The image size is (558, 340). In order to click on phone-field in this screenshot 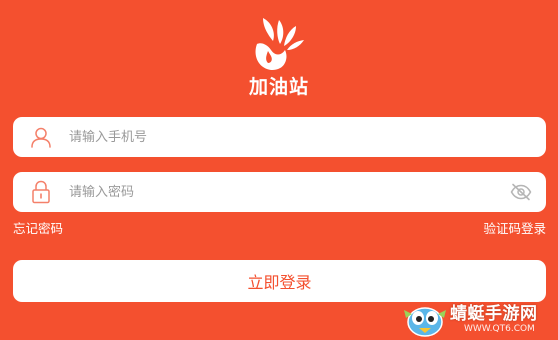, I will do `click(279, 137)`.